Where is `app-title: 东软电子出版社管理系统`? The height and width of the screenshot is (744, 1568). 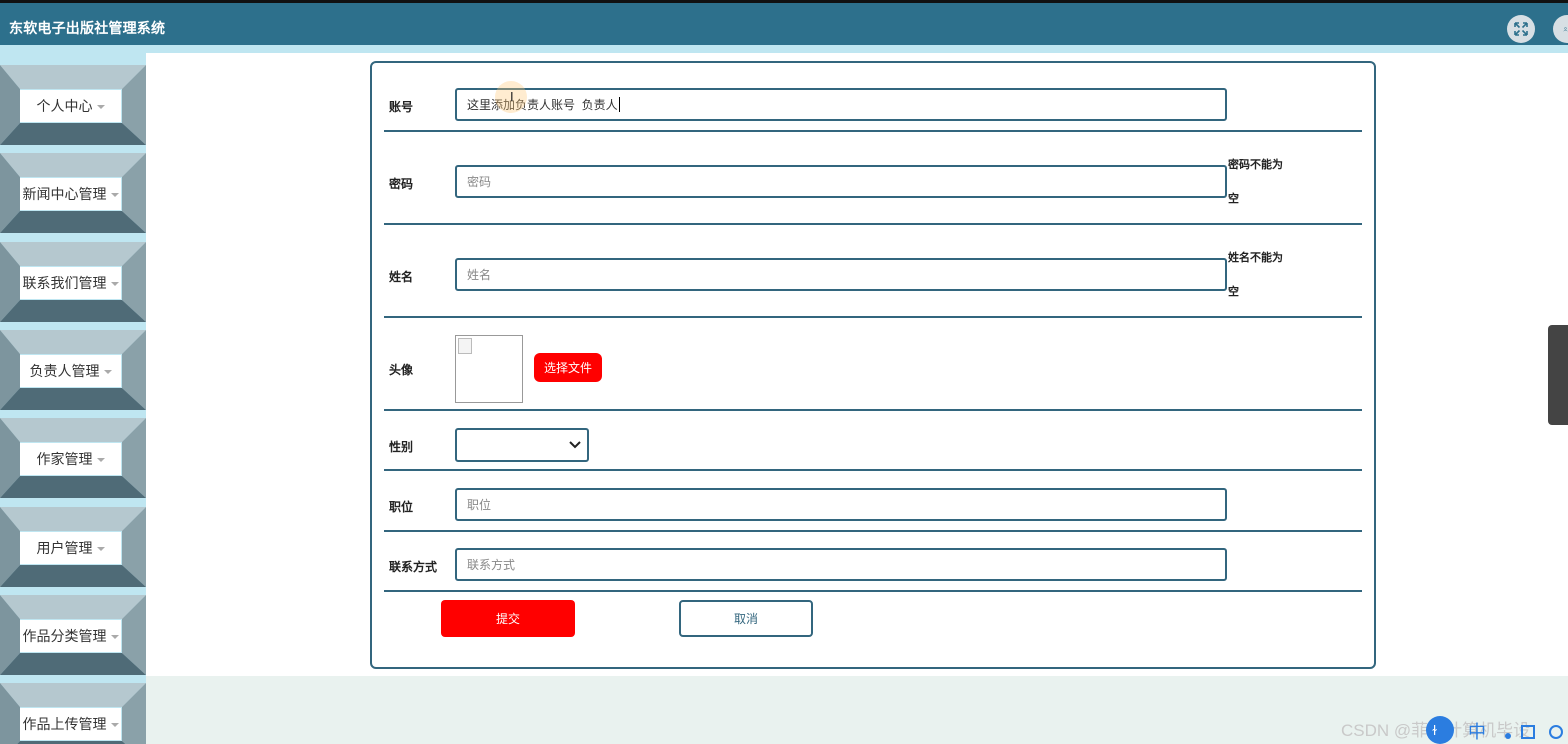
app-title: 东软电子出版社管理系统 is located at coordinates (87, 28).